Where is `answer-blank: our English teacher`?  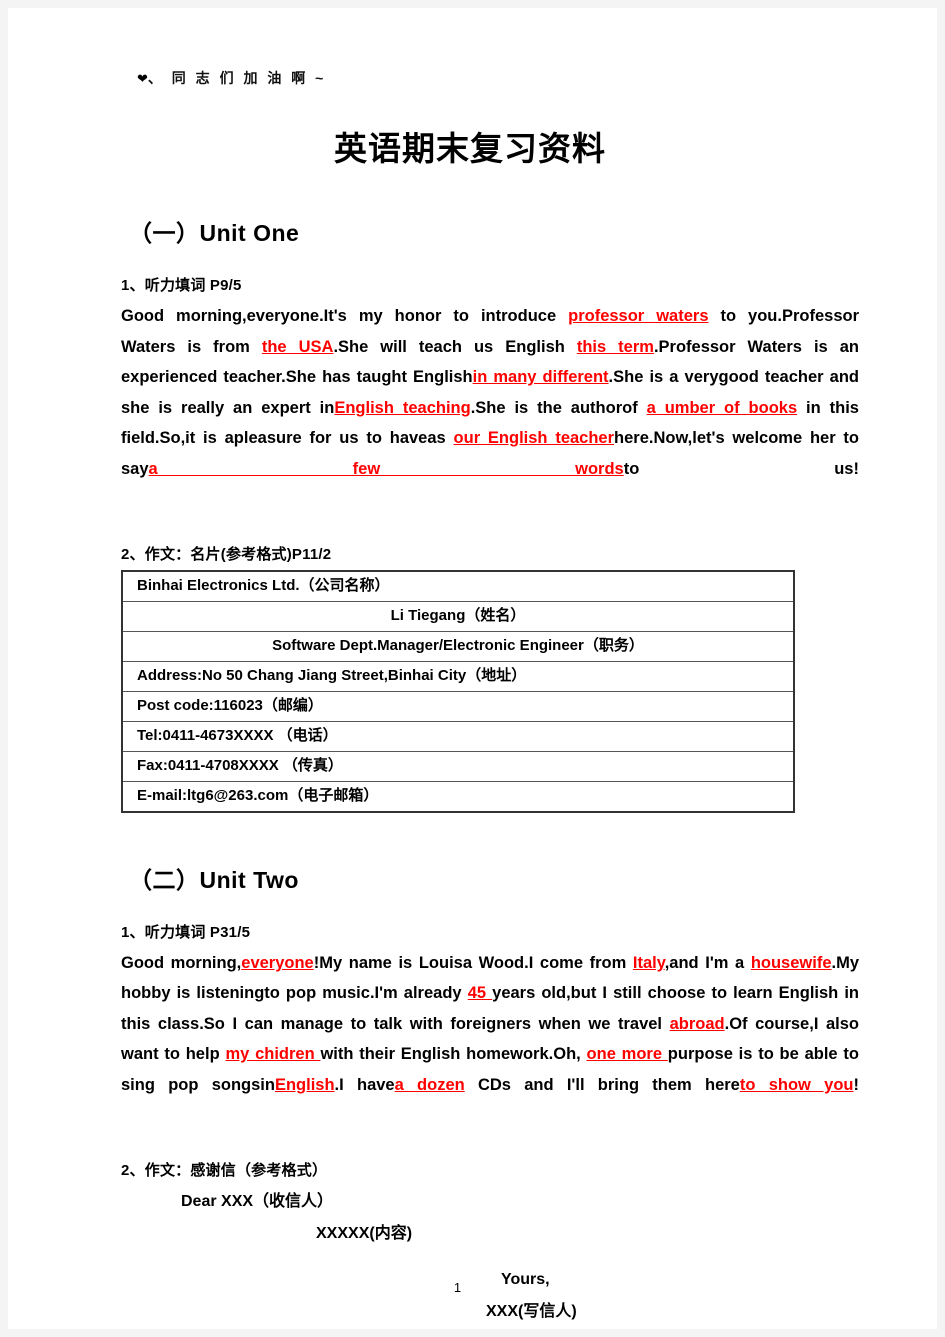
answer-blank: our English teacher is located at coordinates (534, 438).